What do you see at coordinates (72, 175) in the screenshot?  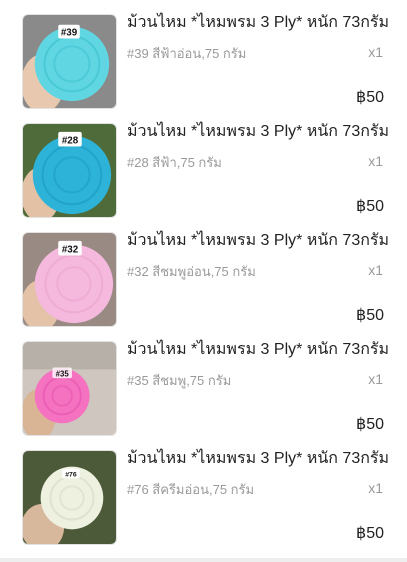 I see `yarn-ball` at bounding box center [72, 175].